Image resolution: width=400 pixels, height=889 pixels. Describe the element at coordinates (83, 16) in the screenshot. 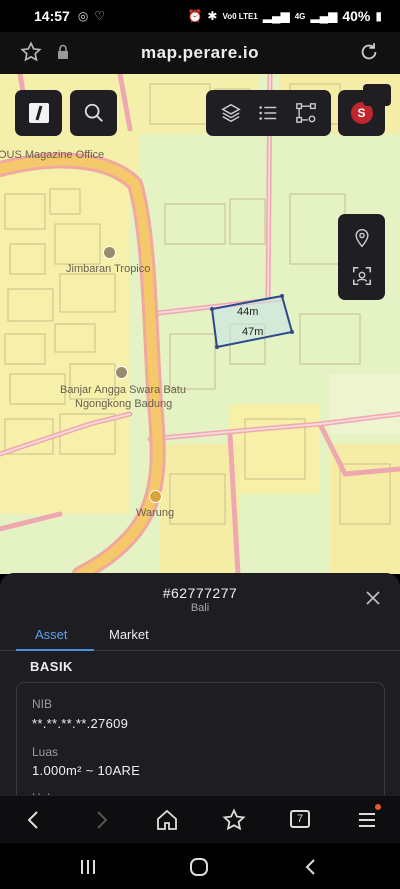

I see `messenger-icon: ◎` at that location.